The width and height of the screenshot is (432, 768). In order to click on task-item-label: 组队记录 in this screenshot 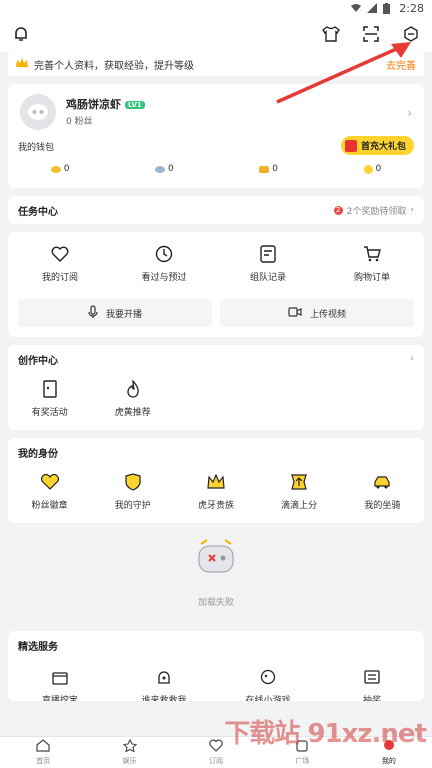, I will do `click(267, 278)`.